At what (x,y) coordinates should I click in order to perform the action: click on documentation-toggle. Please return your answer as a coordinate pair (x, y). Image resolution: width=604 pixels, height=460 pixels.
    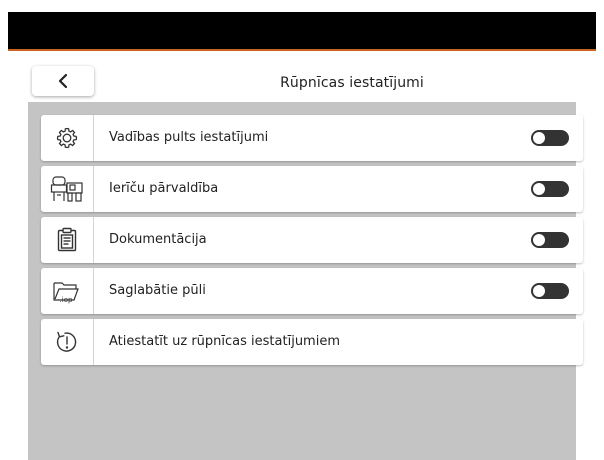
    Looking at the image, I should click on (550, 240).